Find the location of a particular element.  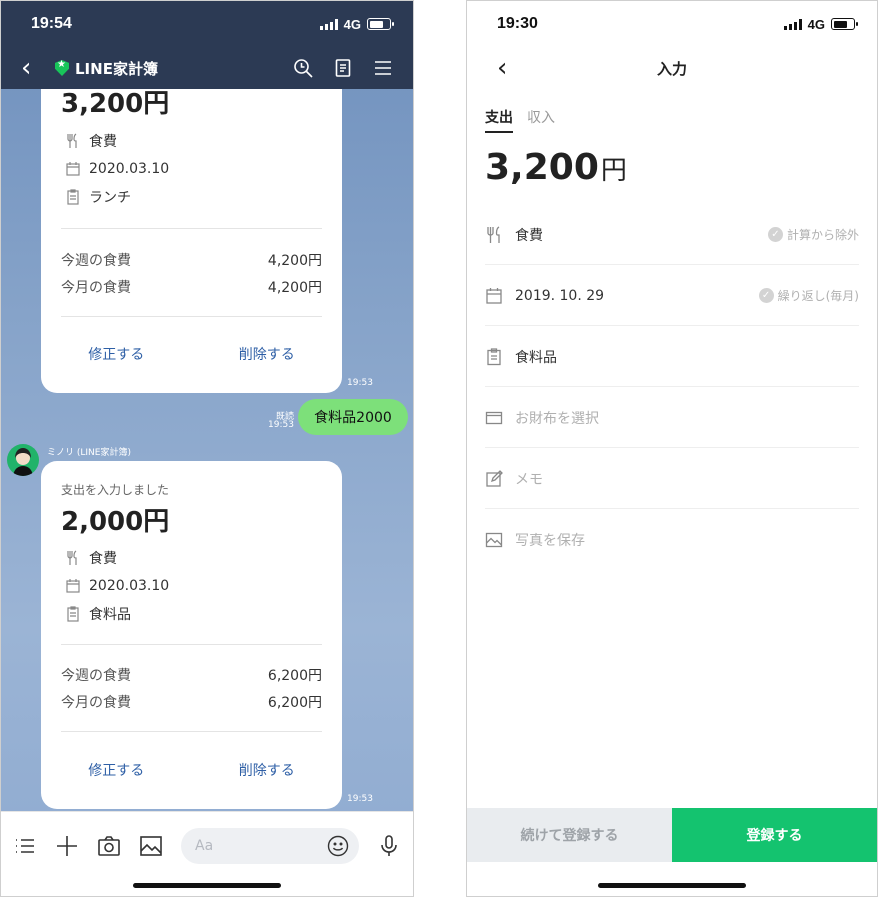

avatar-face-icon is located at coordinates (23, 462).